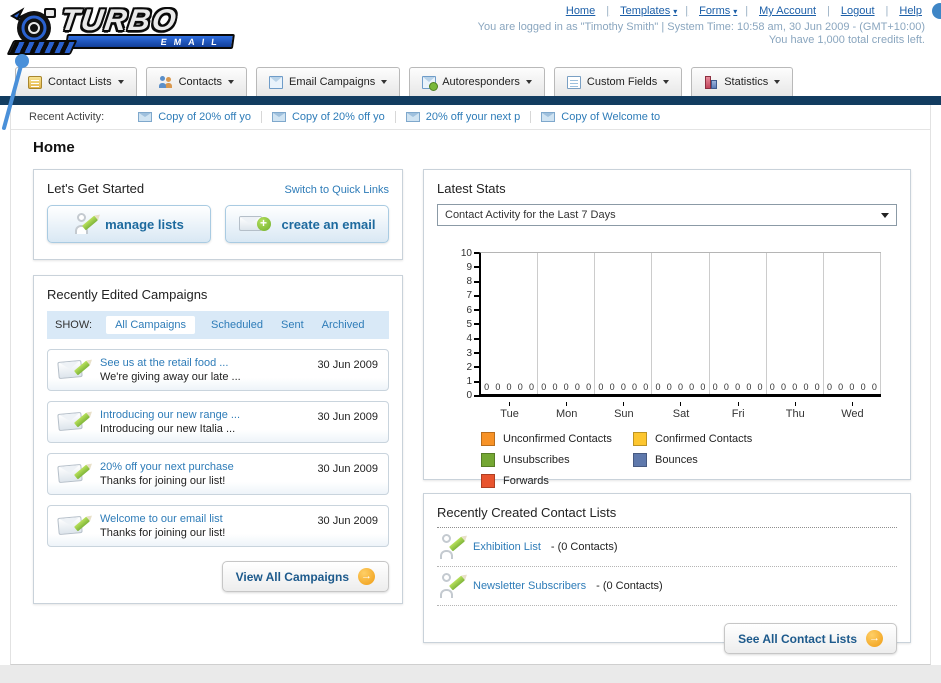 The image size is (941, 683). Describe the element at coordinates (573, 82) in the screenshot. I see `nav-tab-icon` at that location.